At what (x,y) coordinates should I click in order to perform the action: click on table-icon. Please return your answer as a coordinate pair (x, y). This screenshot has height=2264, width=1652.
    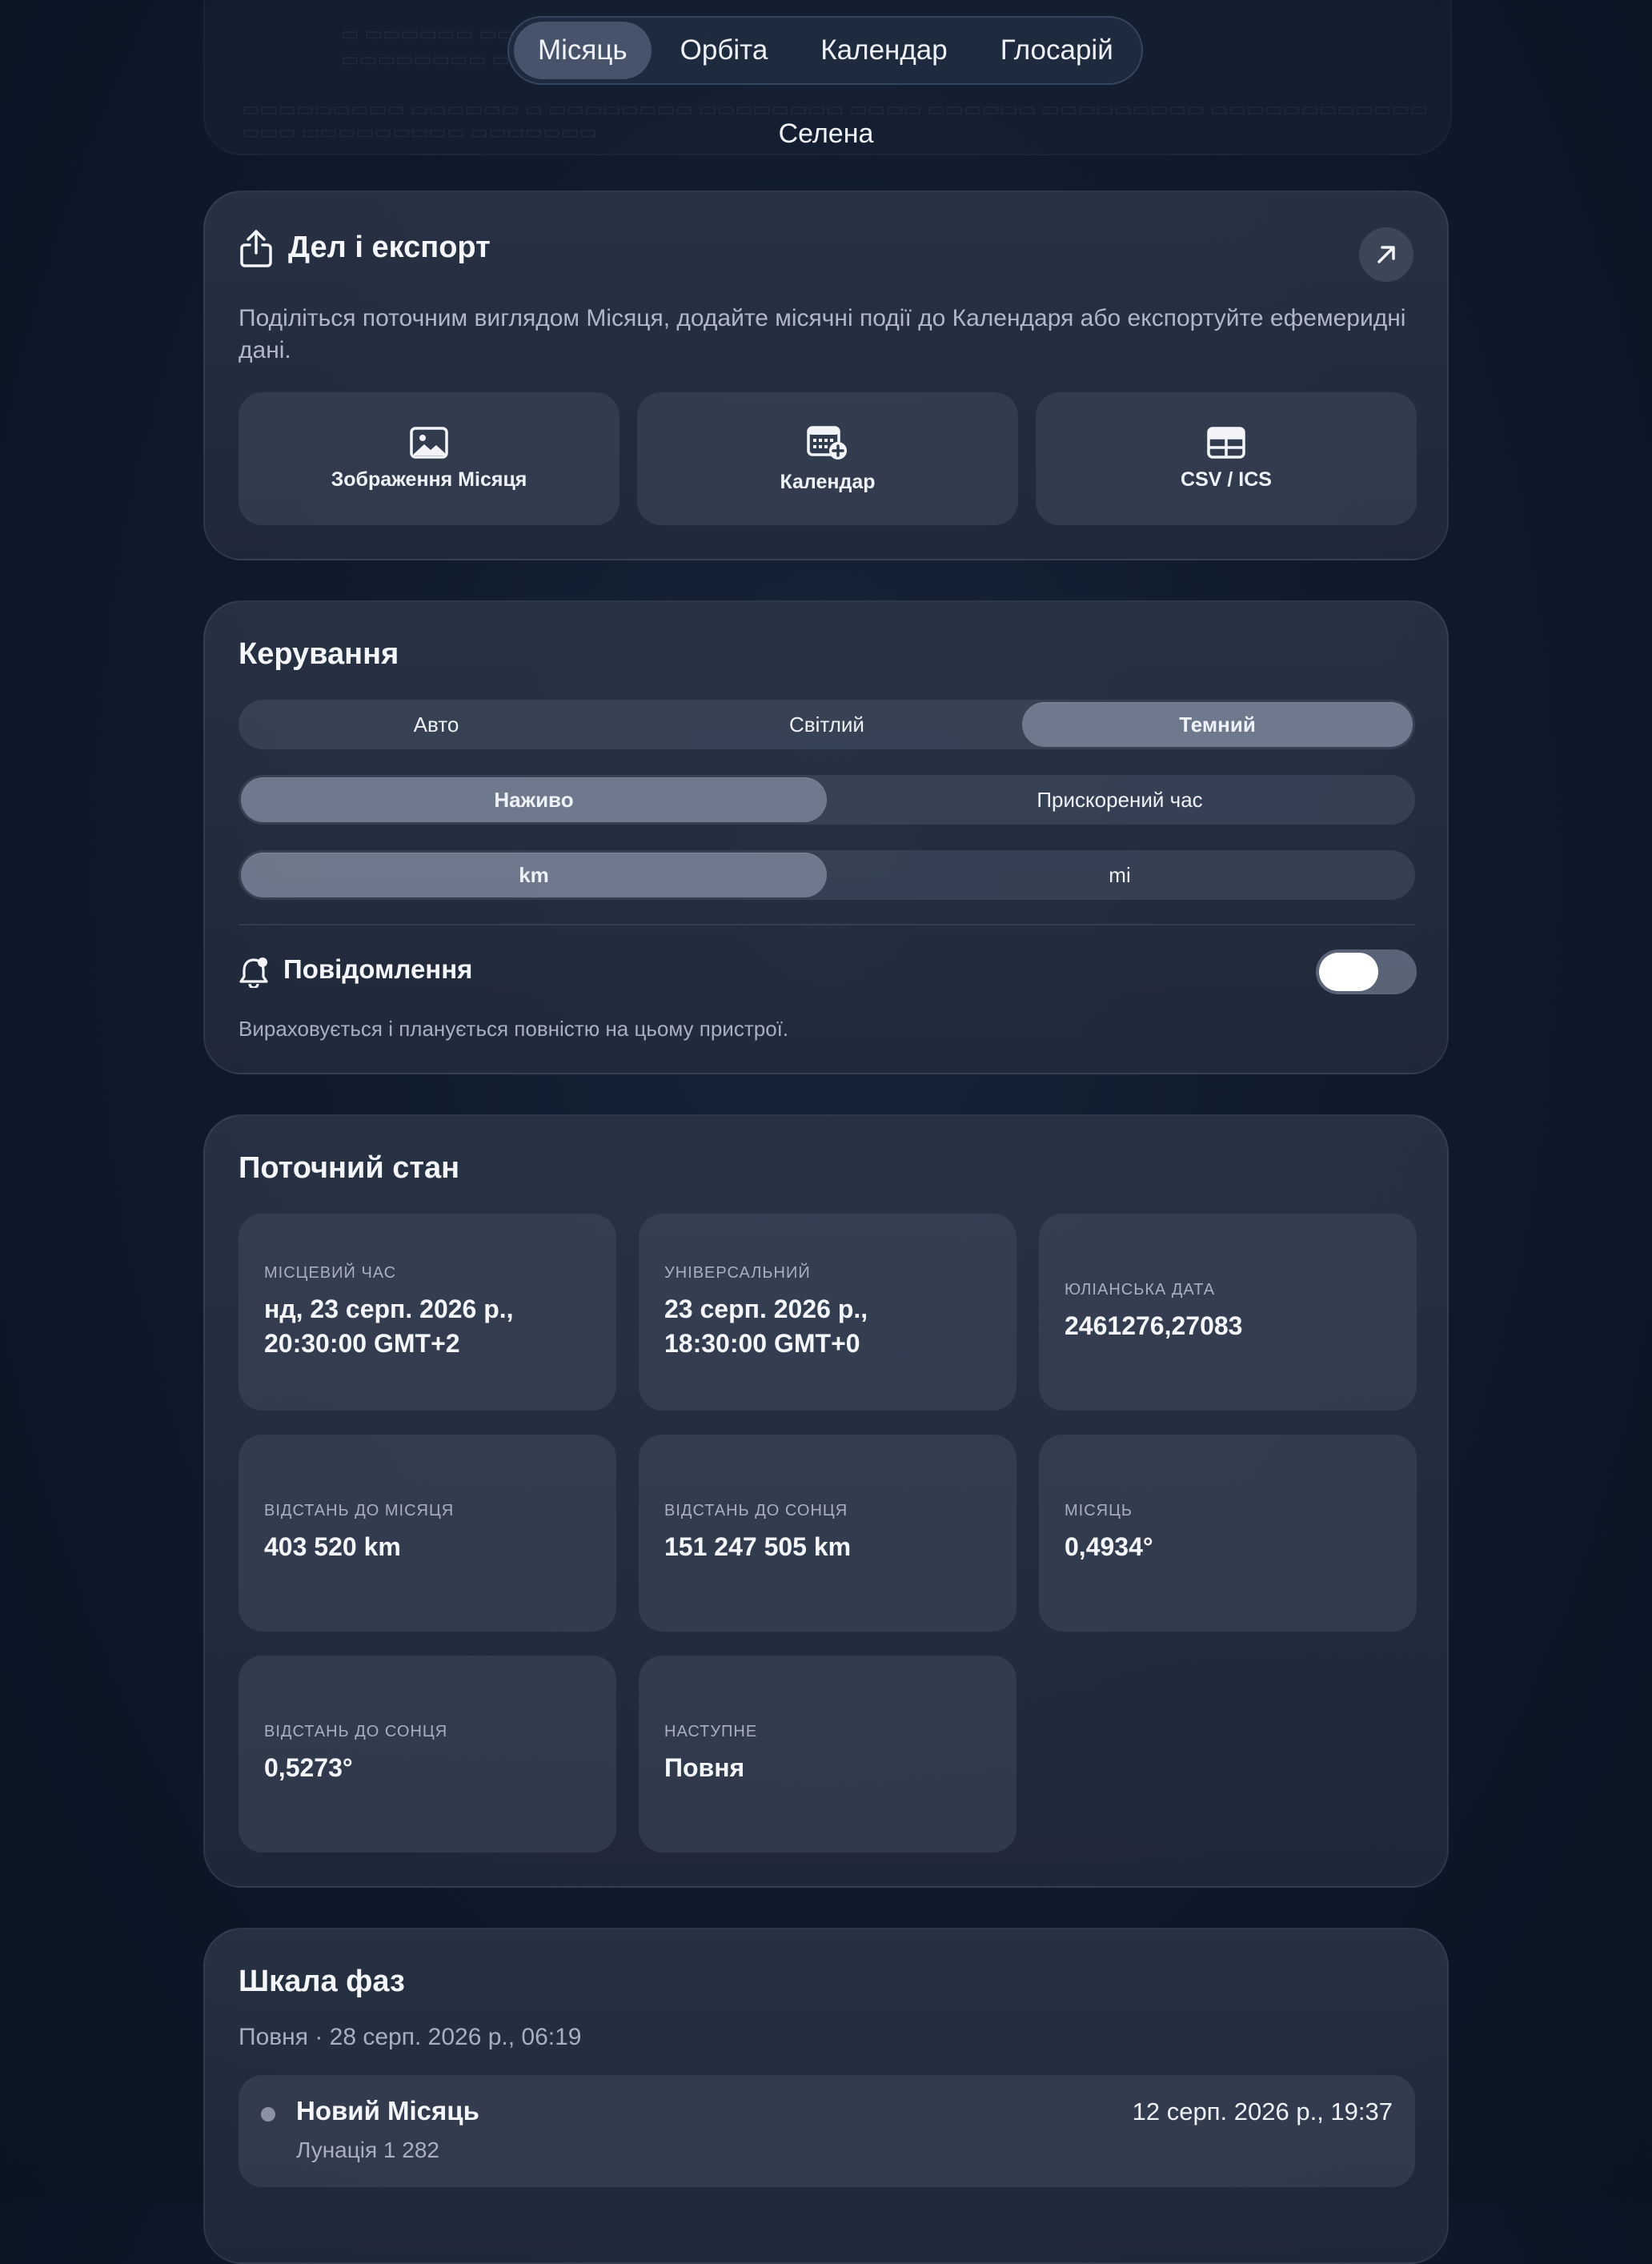
    Looking at the image, I should click on (1226, 443).